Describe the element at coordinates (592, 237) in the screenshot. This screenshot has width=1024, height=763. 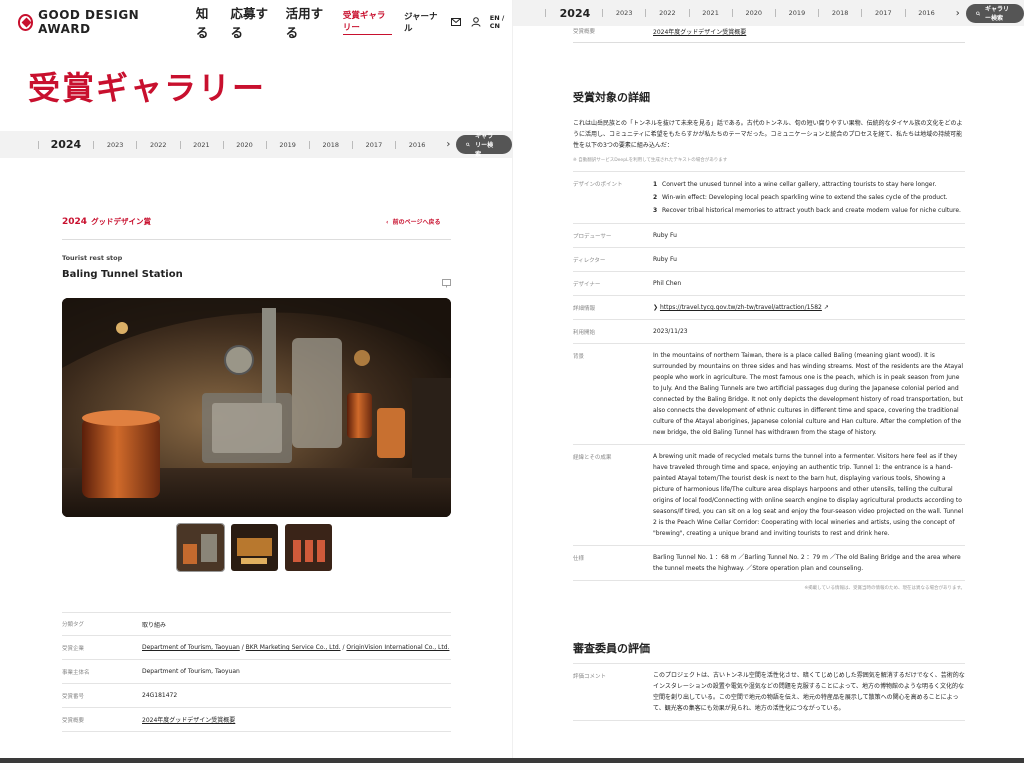
I see `row-label: プロデューサー` at that location.